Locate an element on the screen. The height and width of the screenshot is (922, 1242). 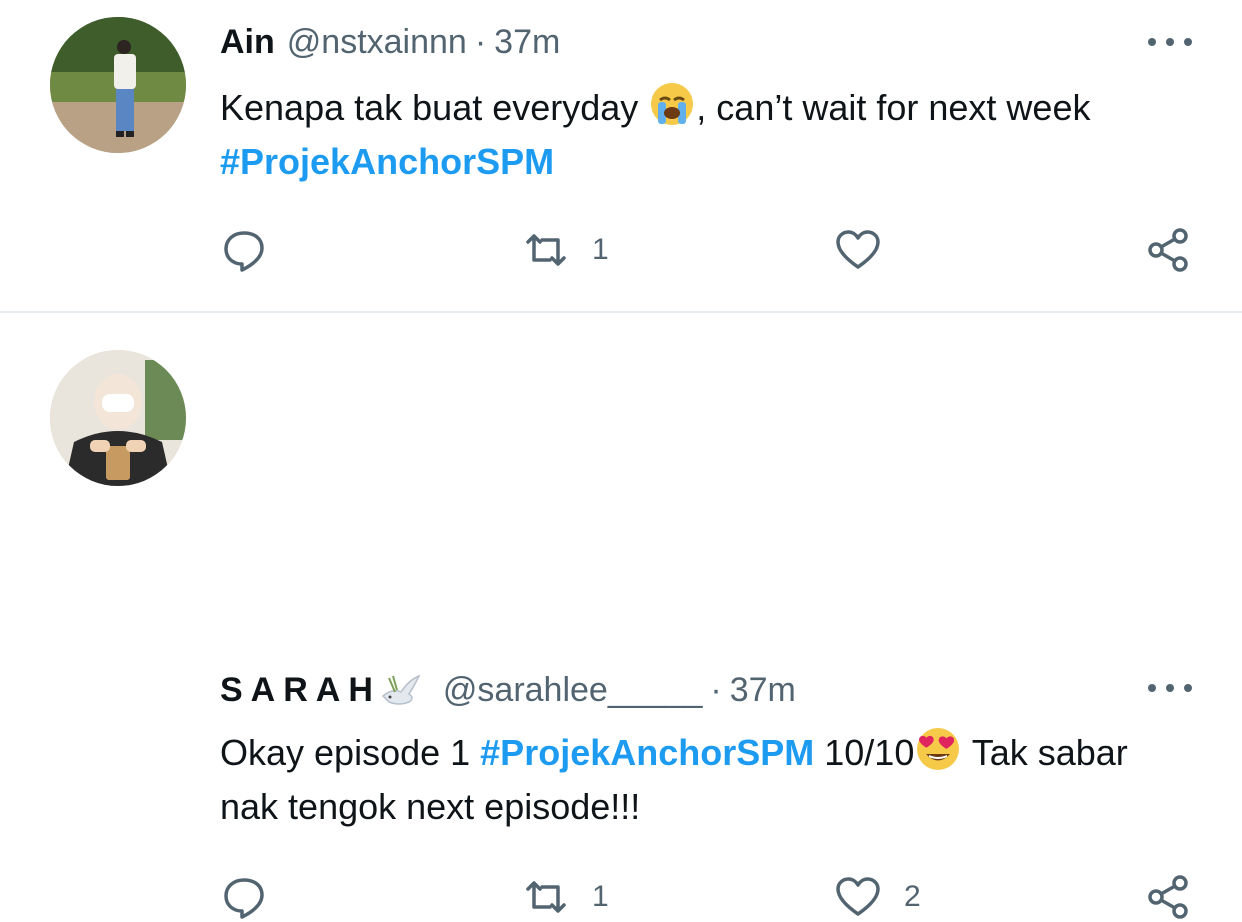
tweet-text-part: Kenapa tak buat everyday is located at coordinates (434, 107).